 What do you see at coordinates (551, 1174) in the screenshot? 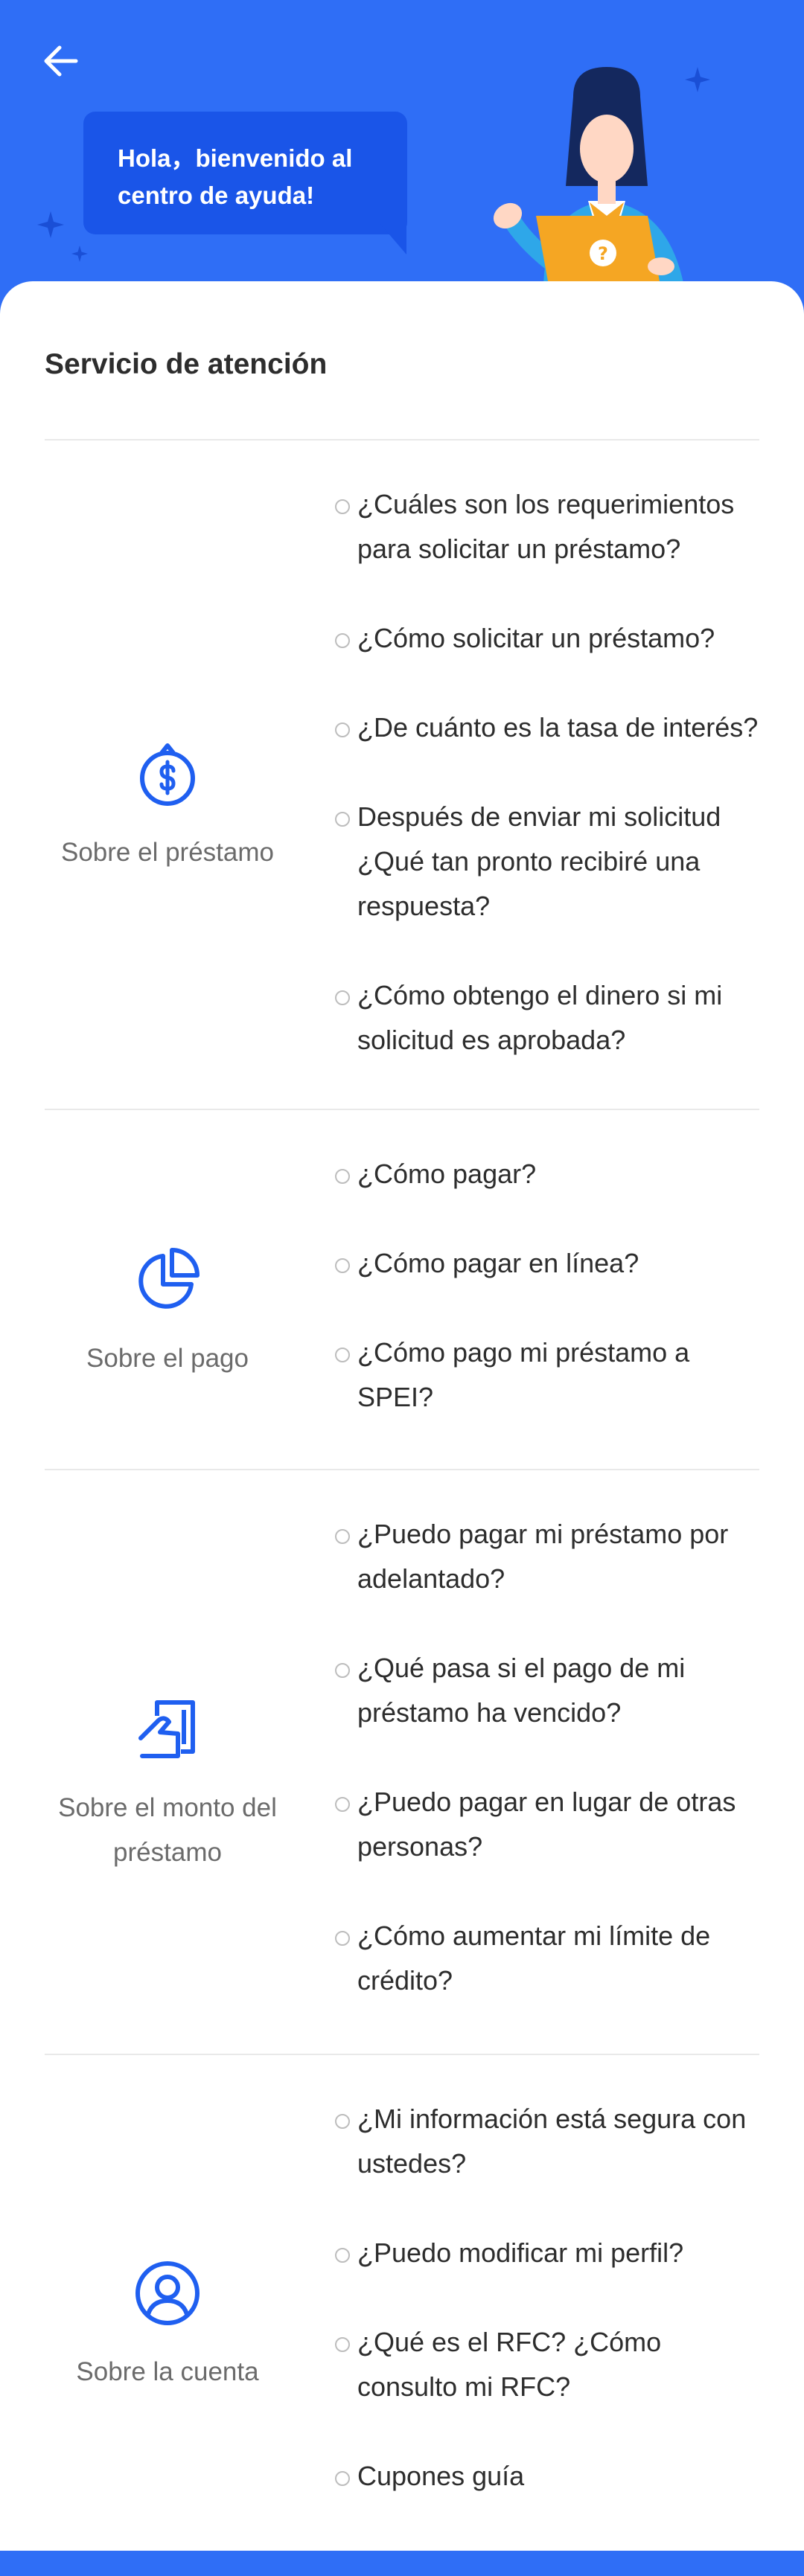
I see `question-item: ¿Cómo pagar?` at bounding box center [551, 1174].